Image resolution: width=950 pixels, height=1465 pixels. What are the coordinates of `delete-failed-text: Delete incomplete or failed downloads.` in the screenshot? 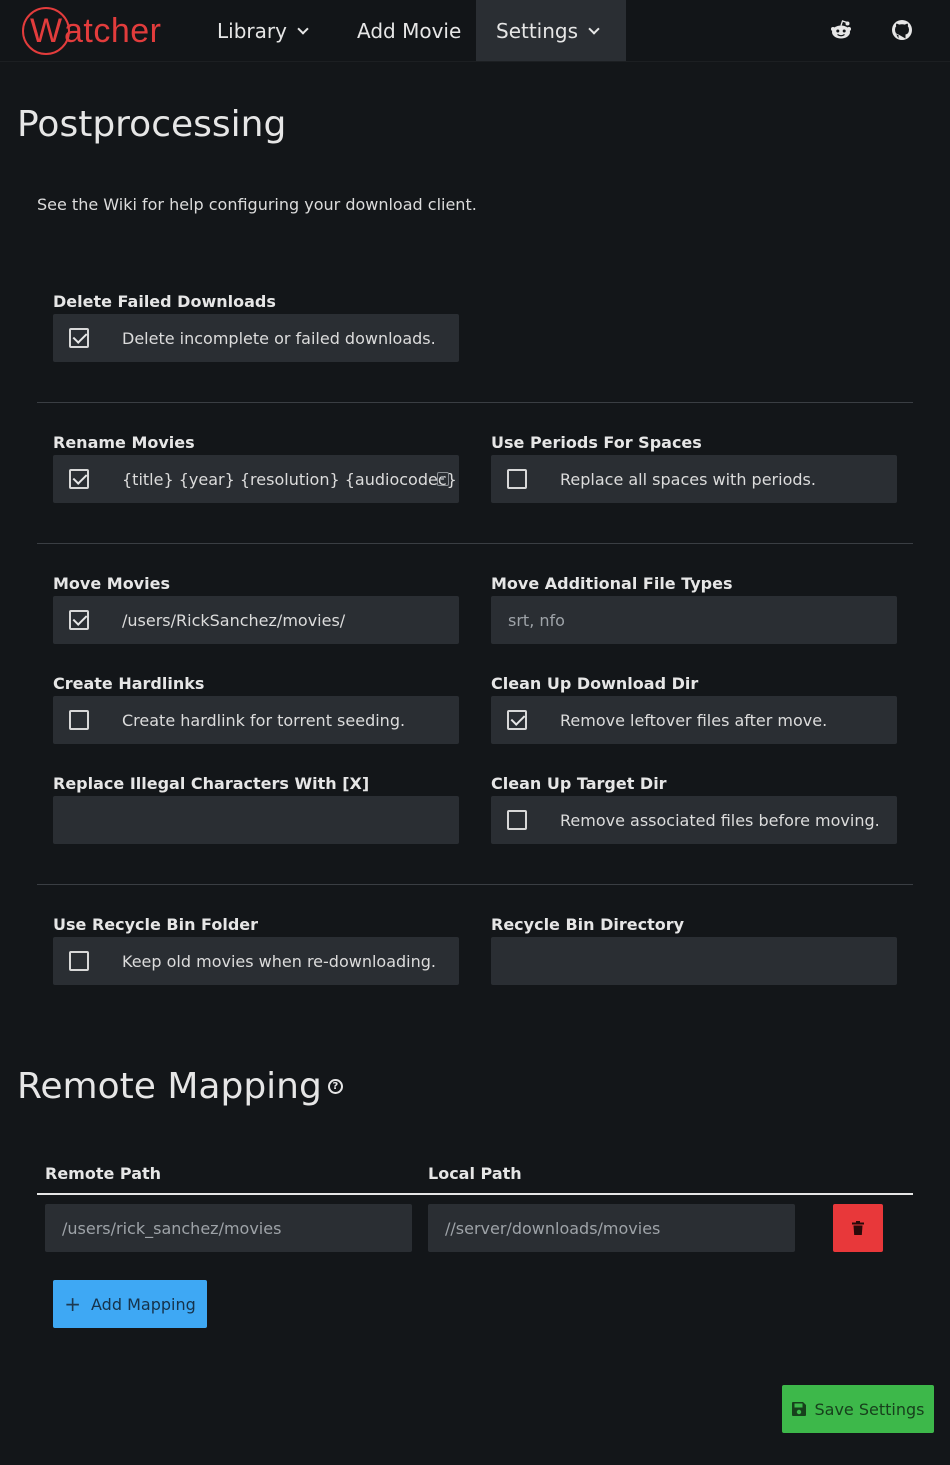 It's located at (279, 338).